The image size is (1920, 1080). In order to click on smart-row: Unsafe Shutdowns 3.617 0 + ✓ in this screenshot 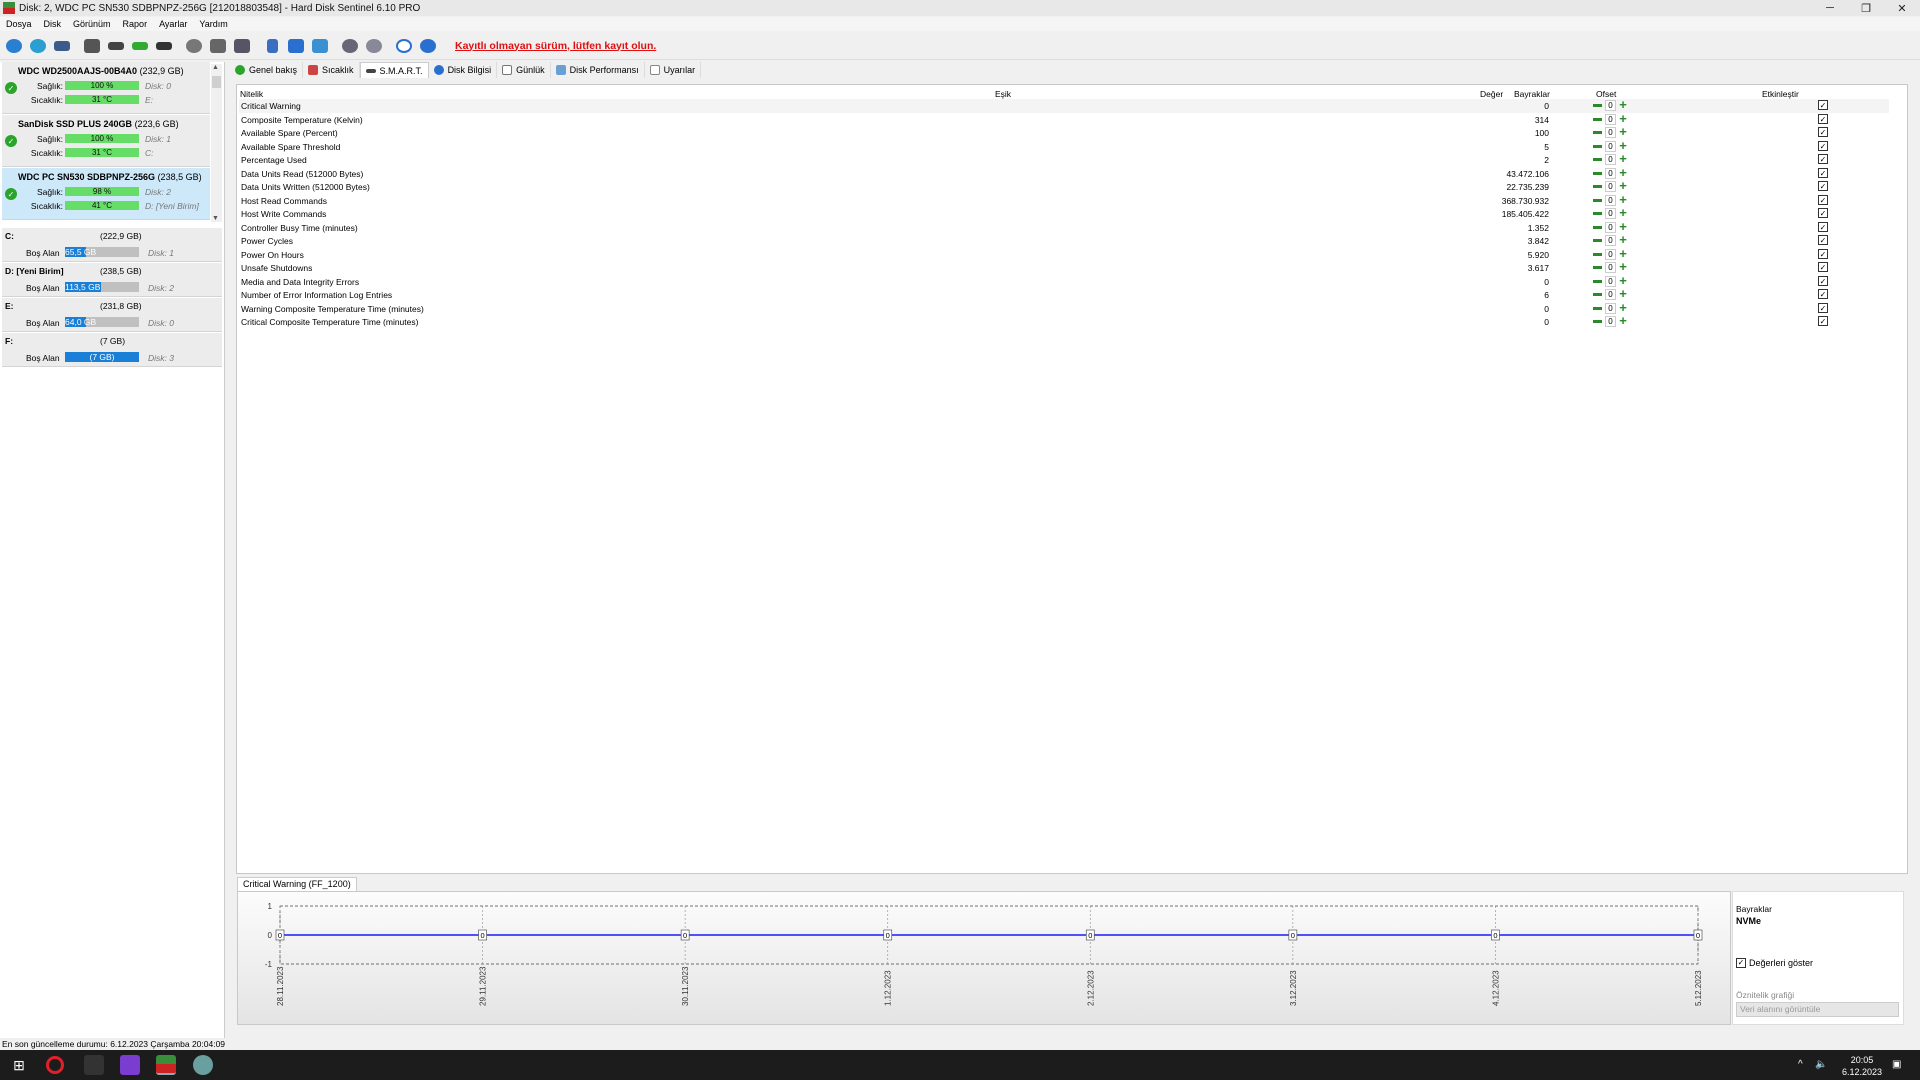, I will do `click(1064, 267)`.